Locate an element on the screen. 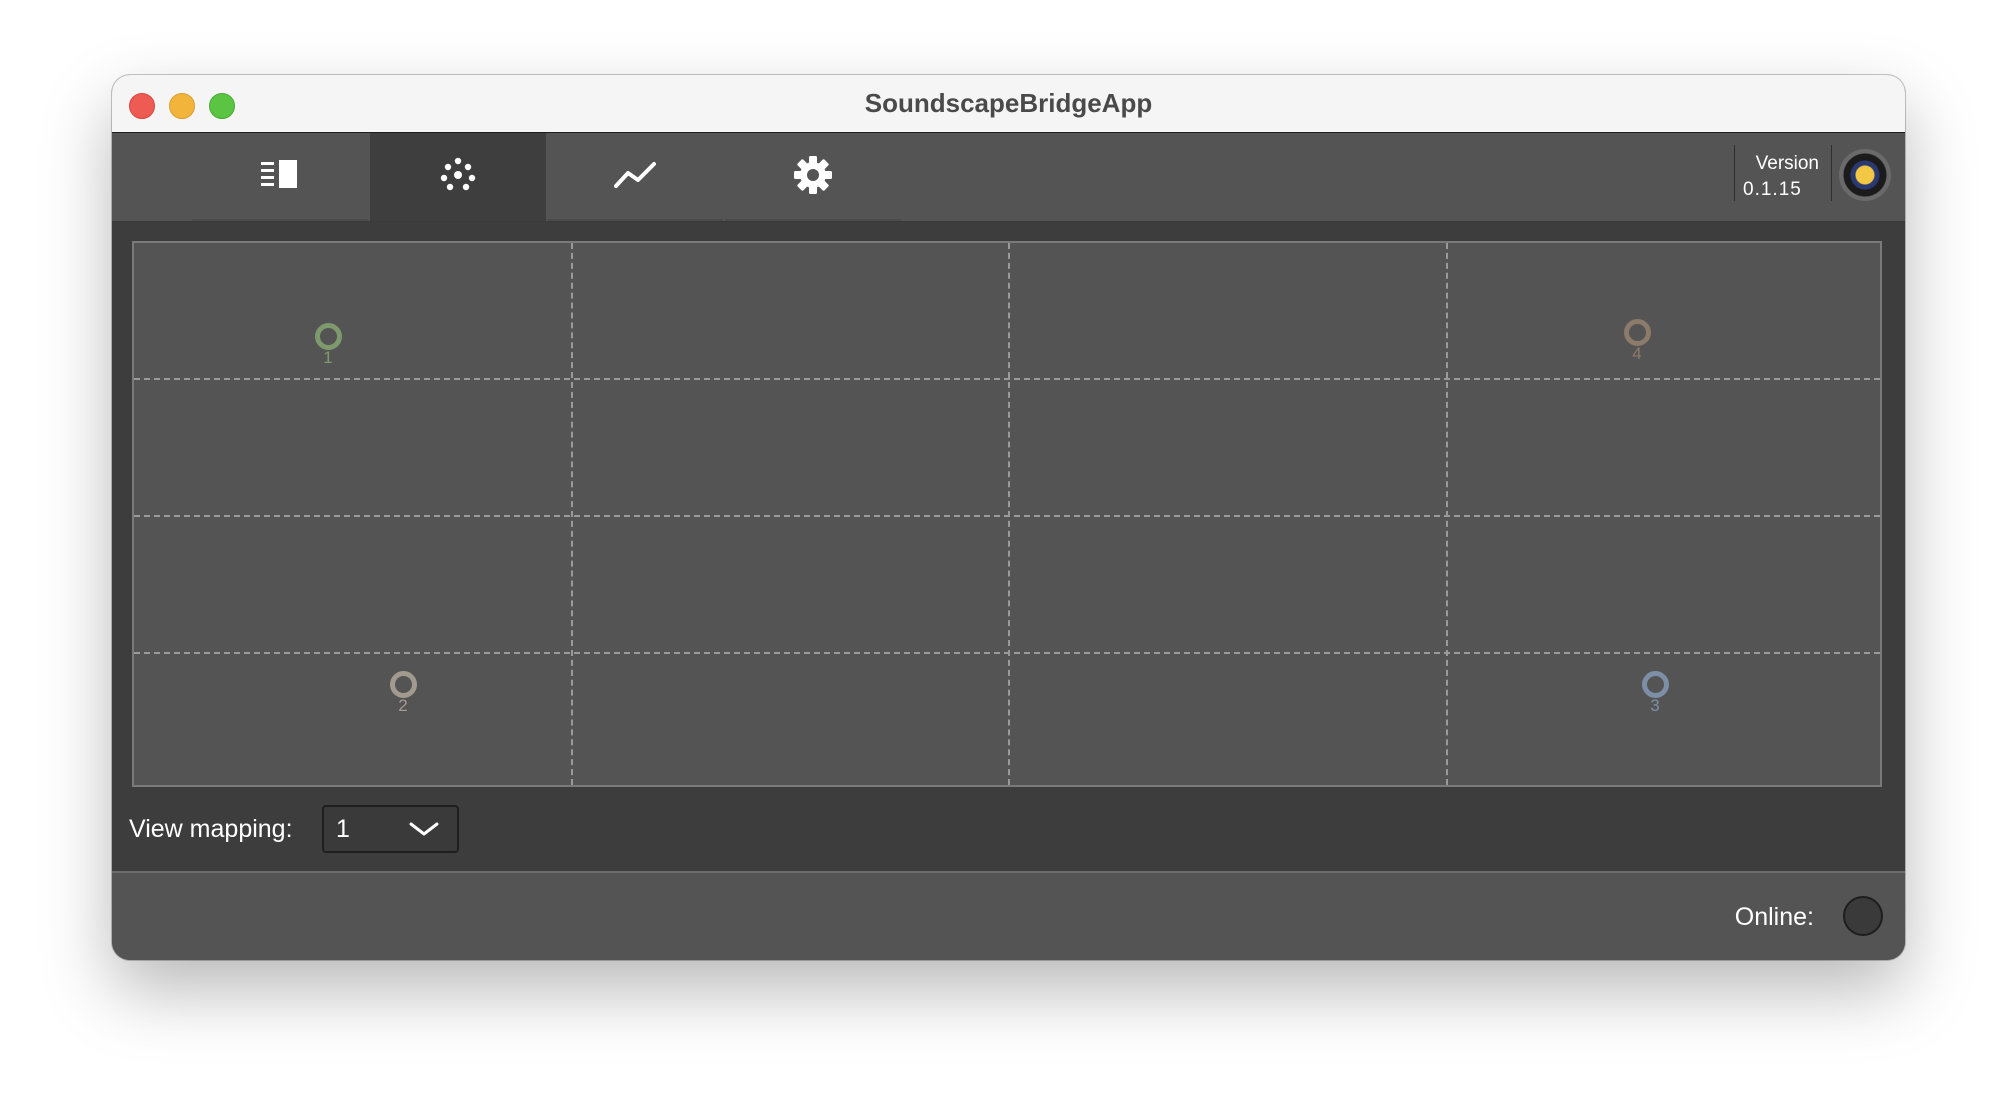 The height and width of the screenshot is (1108, 2016). online-indicator is located at coordinates (1863, 916).